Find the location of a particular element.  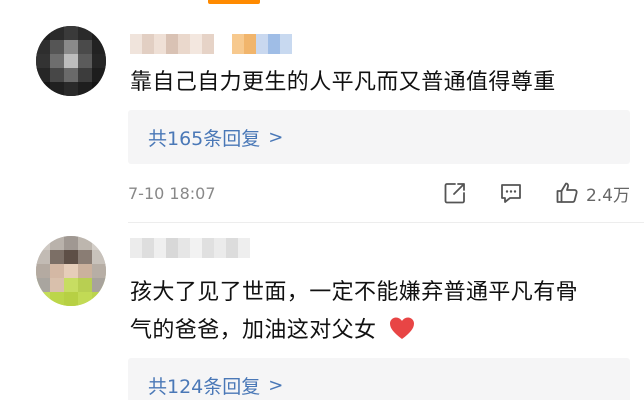

comment-text-line-2: 气的爸爸，加油这对父女 is located at coordinates (354, 331).